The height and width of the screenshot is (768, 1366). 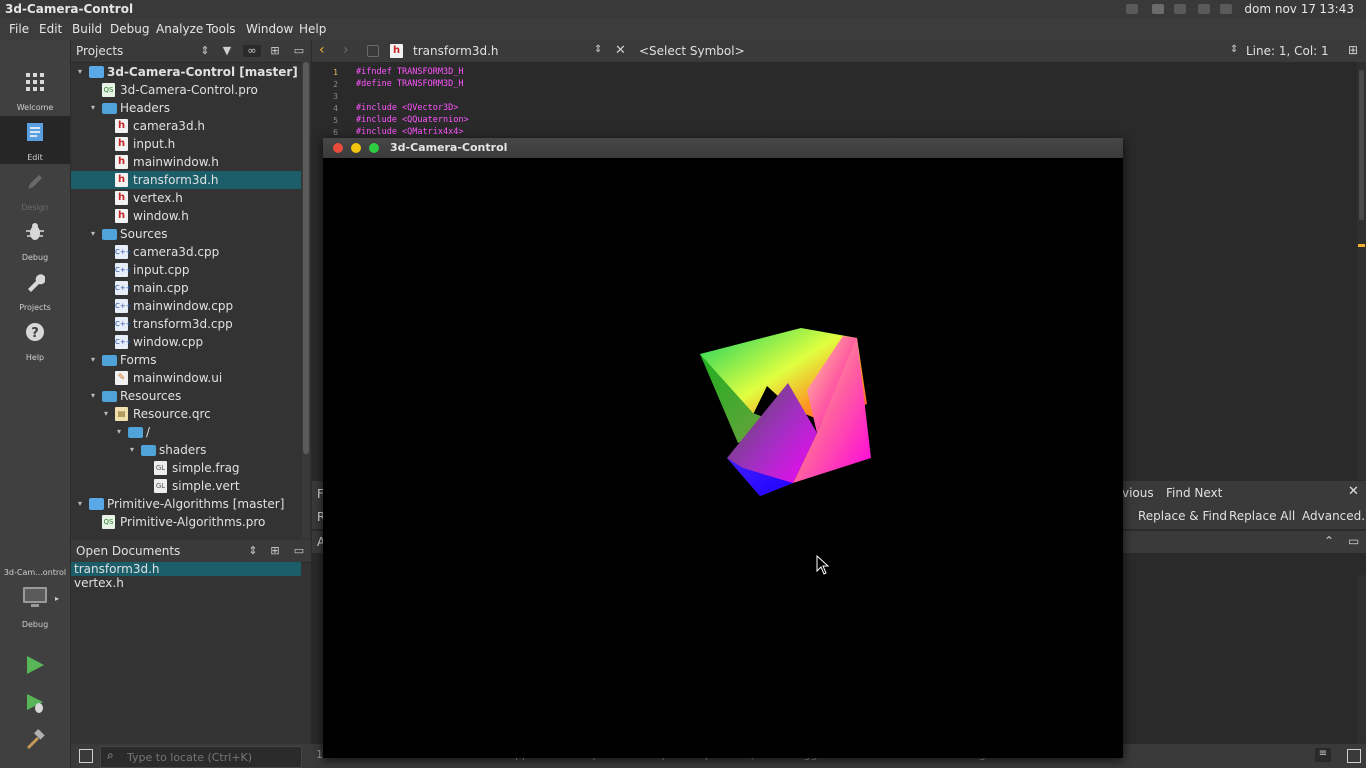 I want to click on battery-icon, so click(x=1204, y=9).